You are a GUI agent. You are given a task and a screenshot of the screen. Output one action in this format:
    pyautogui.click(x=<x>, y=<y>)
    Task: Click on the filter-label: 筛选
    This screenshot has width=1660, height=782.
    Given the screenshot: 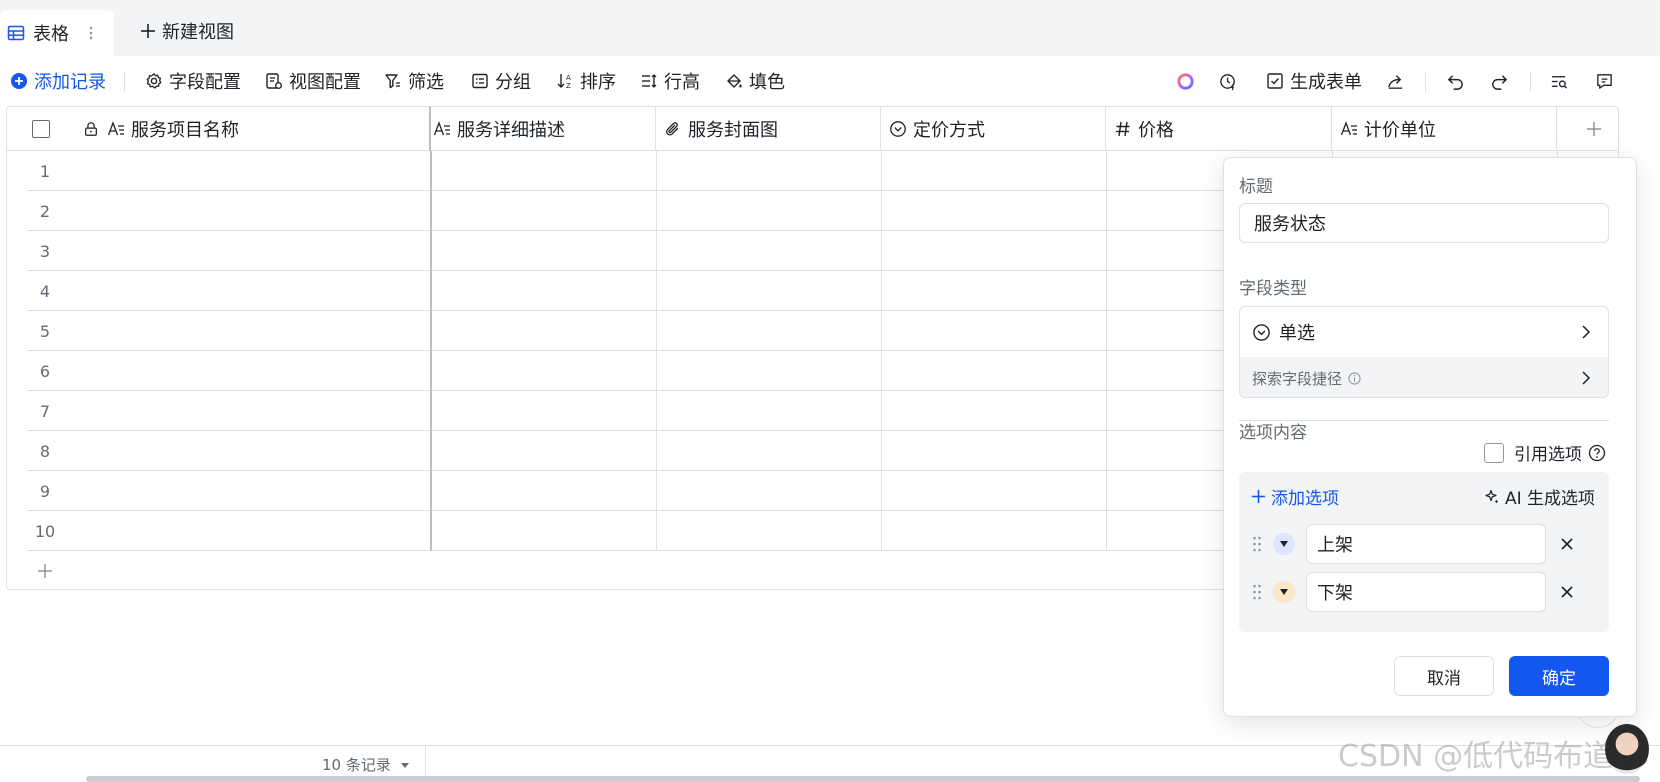 What is the action you would take?
    pyautogui.click(x=426, y=82)
    